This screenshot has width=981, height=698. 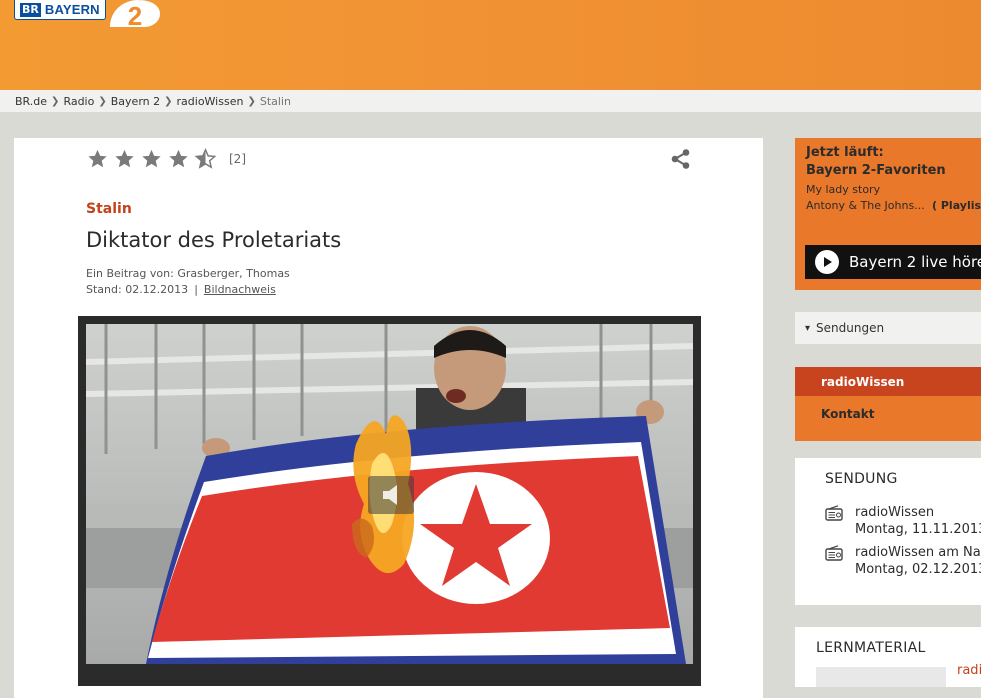 I want to click on author-line: Ein Beitrag von: Grasberger, Thomas, so click(x=188, y=273).